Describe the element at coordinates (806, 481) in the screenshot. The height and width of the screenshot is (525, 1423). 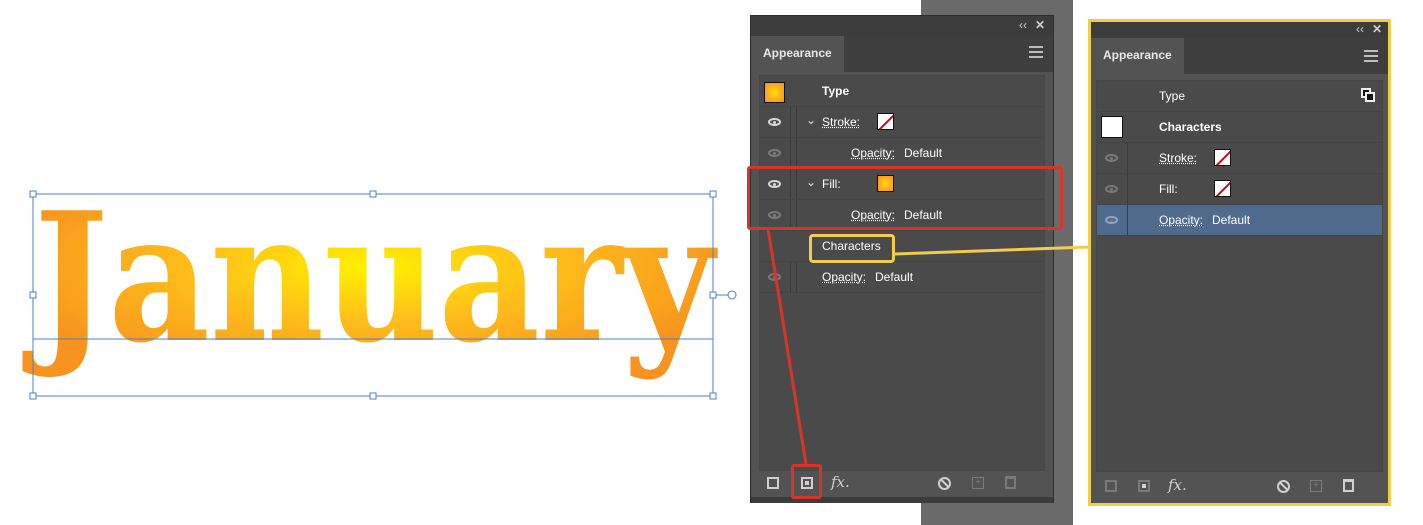
I see `highlight-fill-button` at that location.